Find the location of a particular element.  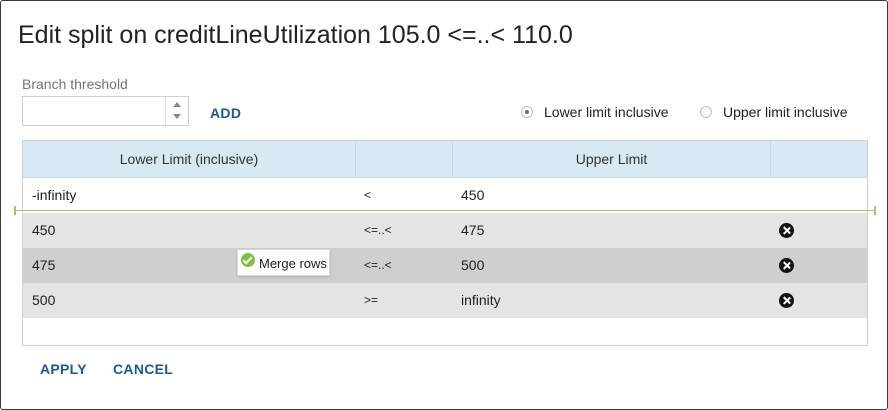

merge-rows-button: Merge rows is located at coordinates (283, 262).